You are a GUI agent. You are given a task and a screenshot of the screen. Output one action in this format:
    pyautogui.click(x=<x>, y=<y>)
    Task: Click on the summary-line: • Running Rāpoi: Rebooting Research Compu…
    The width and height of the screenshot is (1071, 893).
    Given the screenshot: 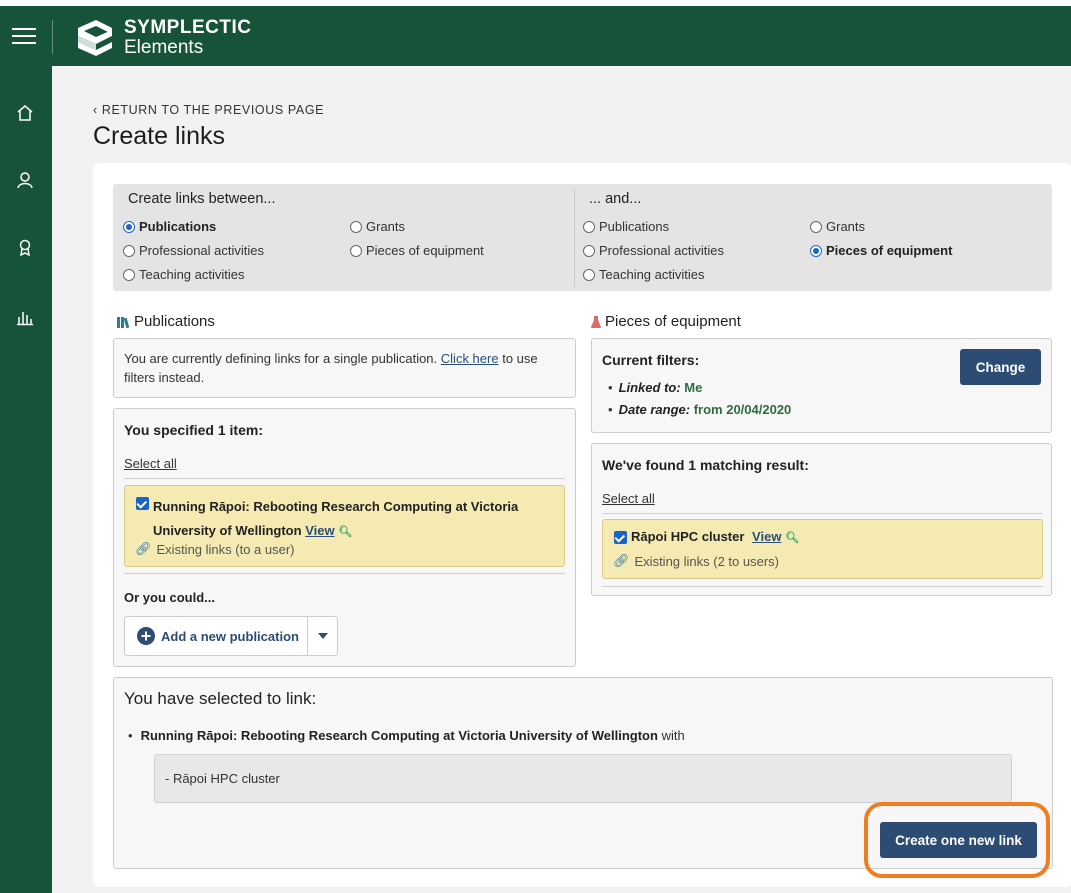 What is the action you would take?
    pyautogui.click(x=406, y=735)
    